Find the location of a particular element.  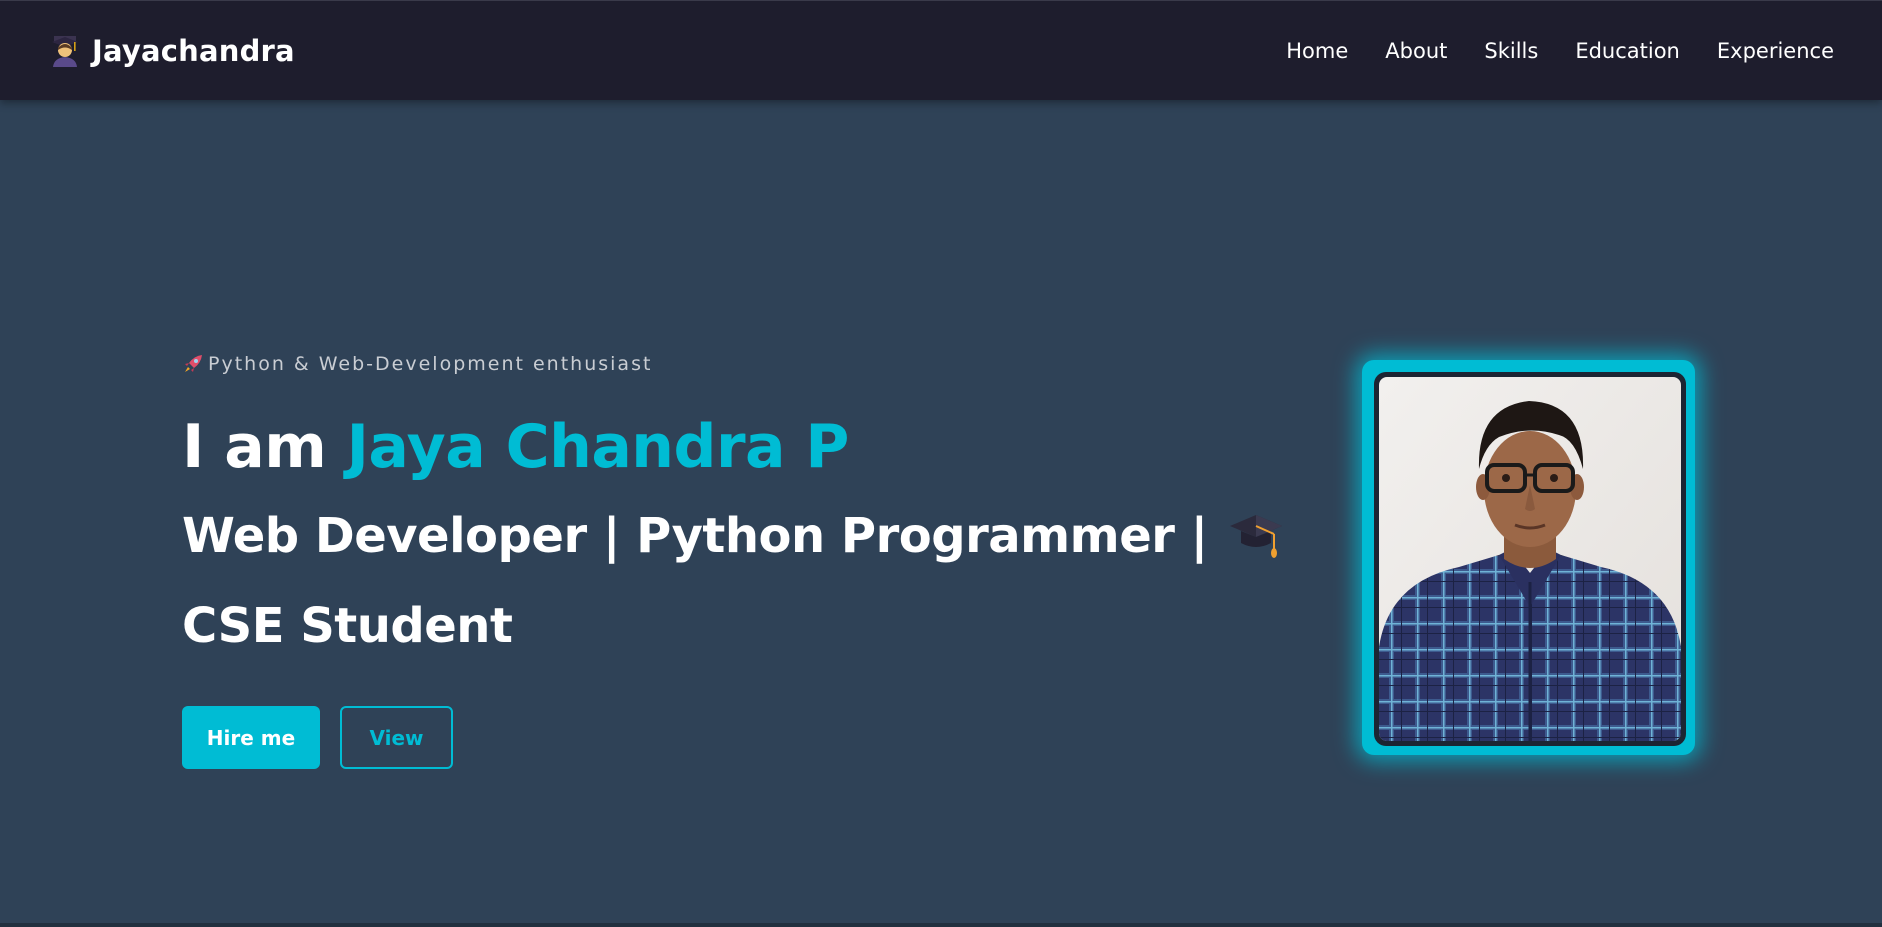

nav-link-about: About is located at coordinates (1416, 51).